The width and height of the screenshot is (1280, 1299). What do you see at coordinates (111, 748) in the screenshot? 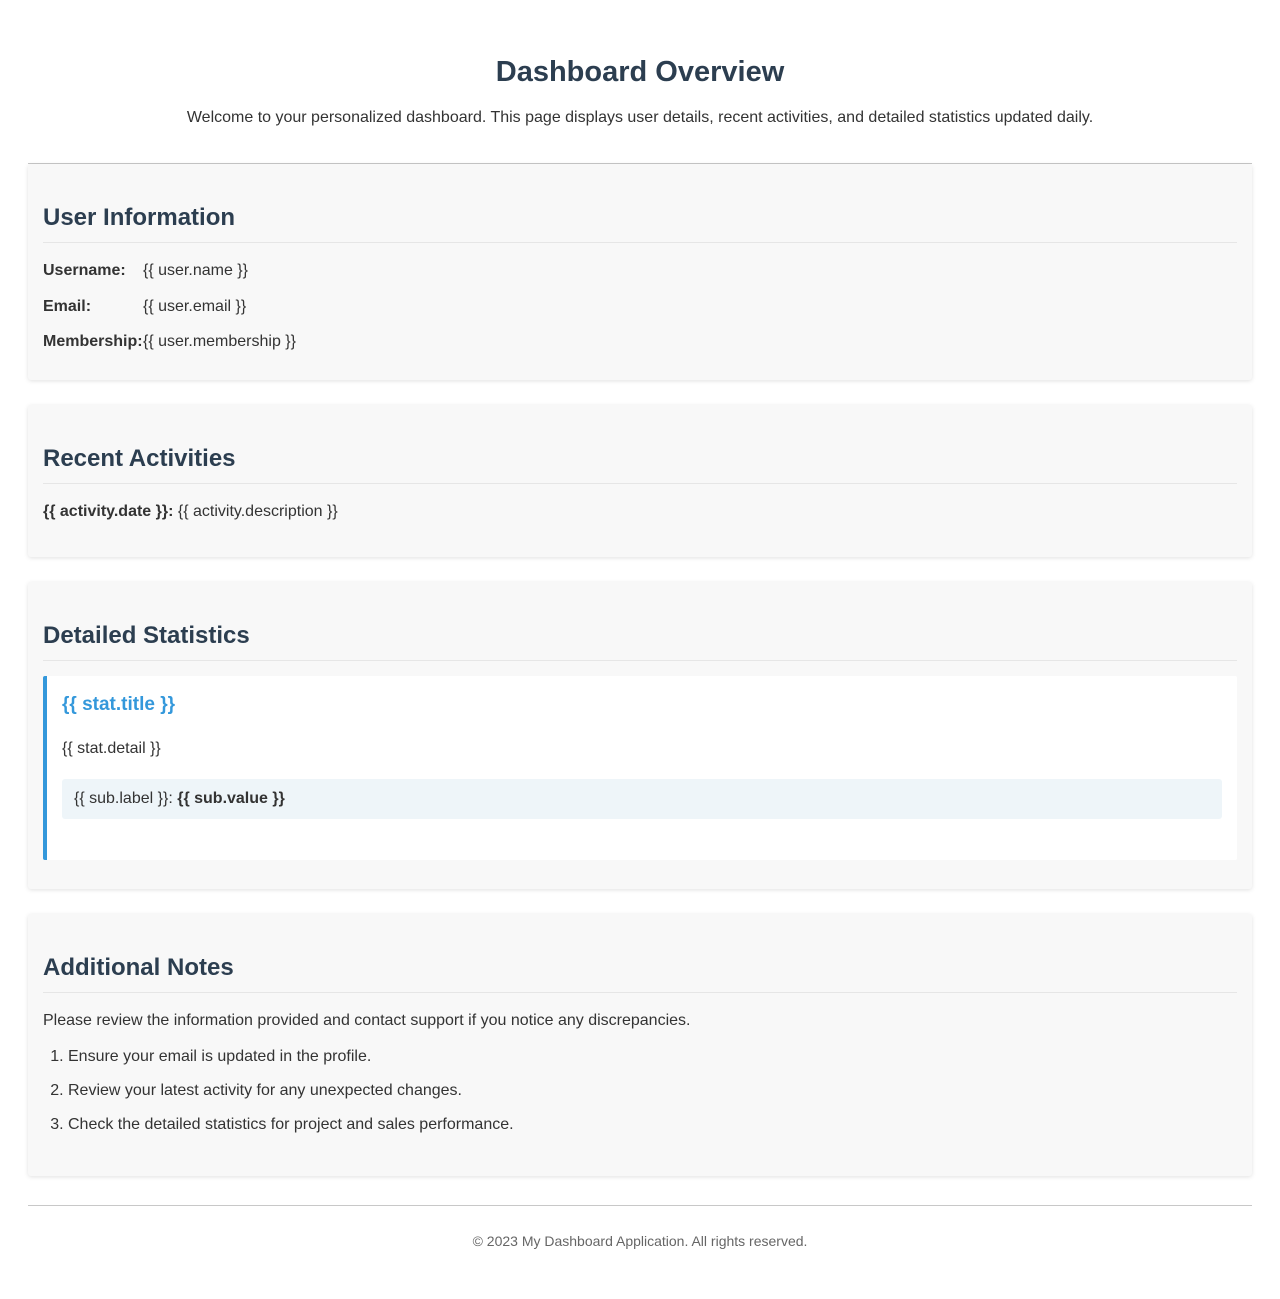
I see `stat-detail: {{ stat.detail }}` at bounding box center [111, 748].